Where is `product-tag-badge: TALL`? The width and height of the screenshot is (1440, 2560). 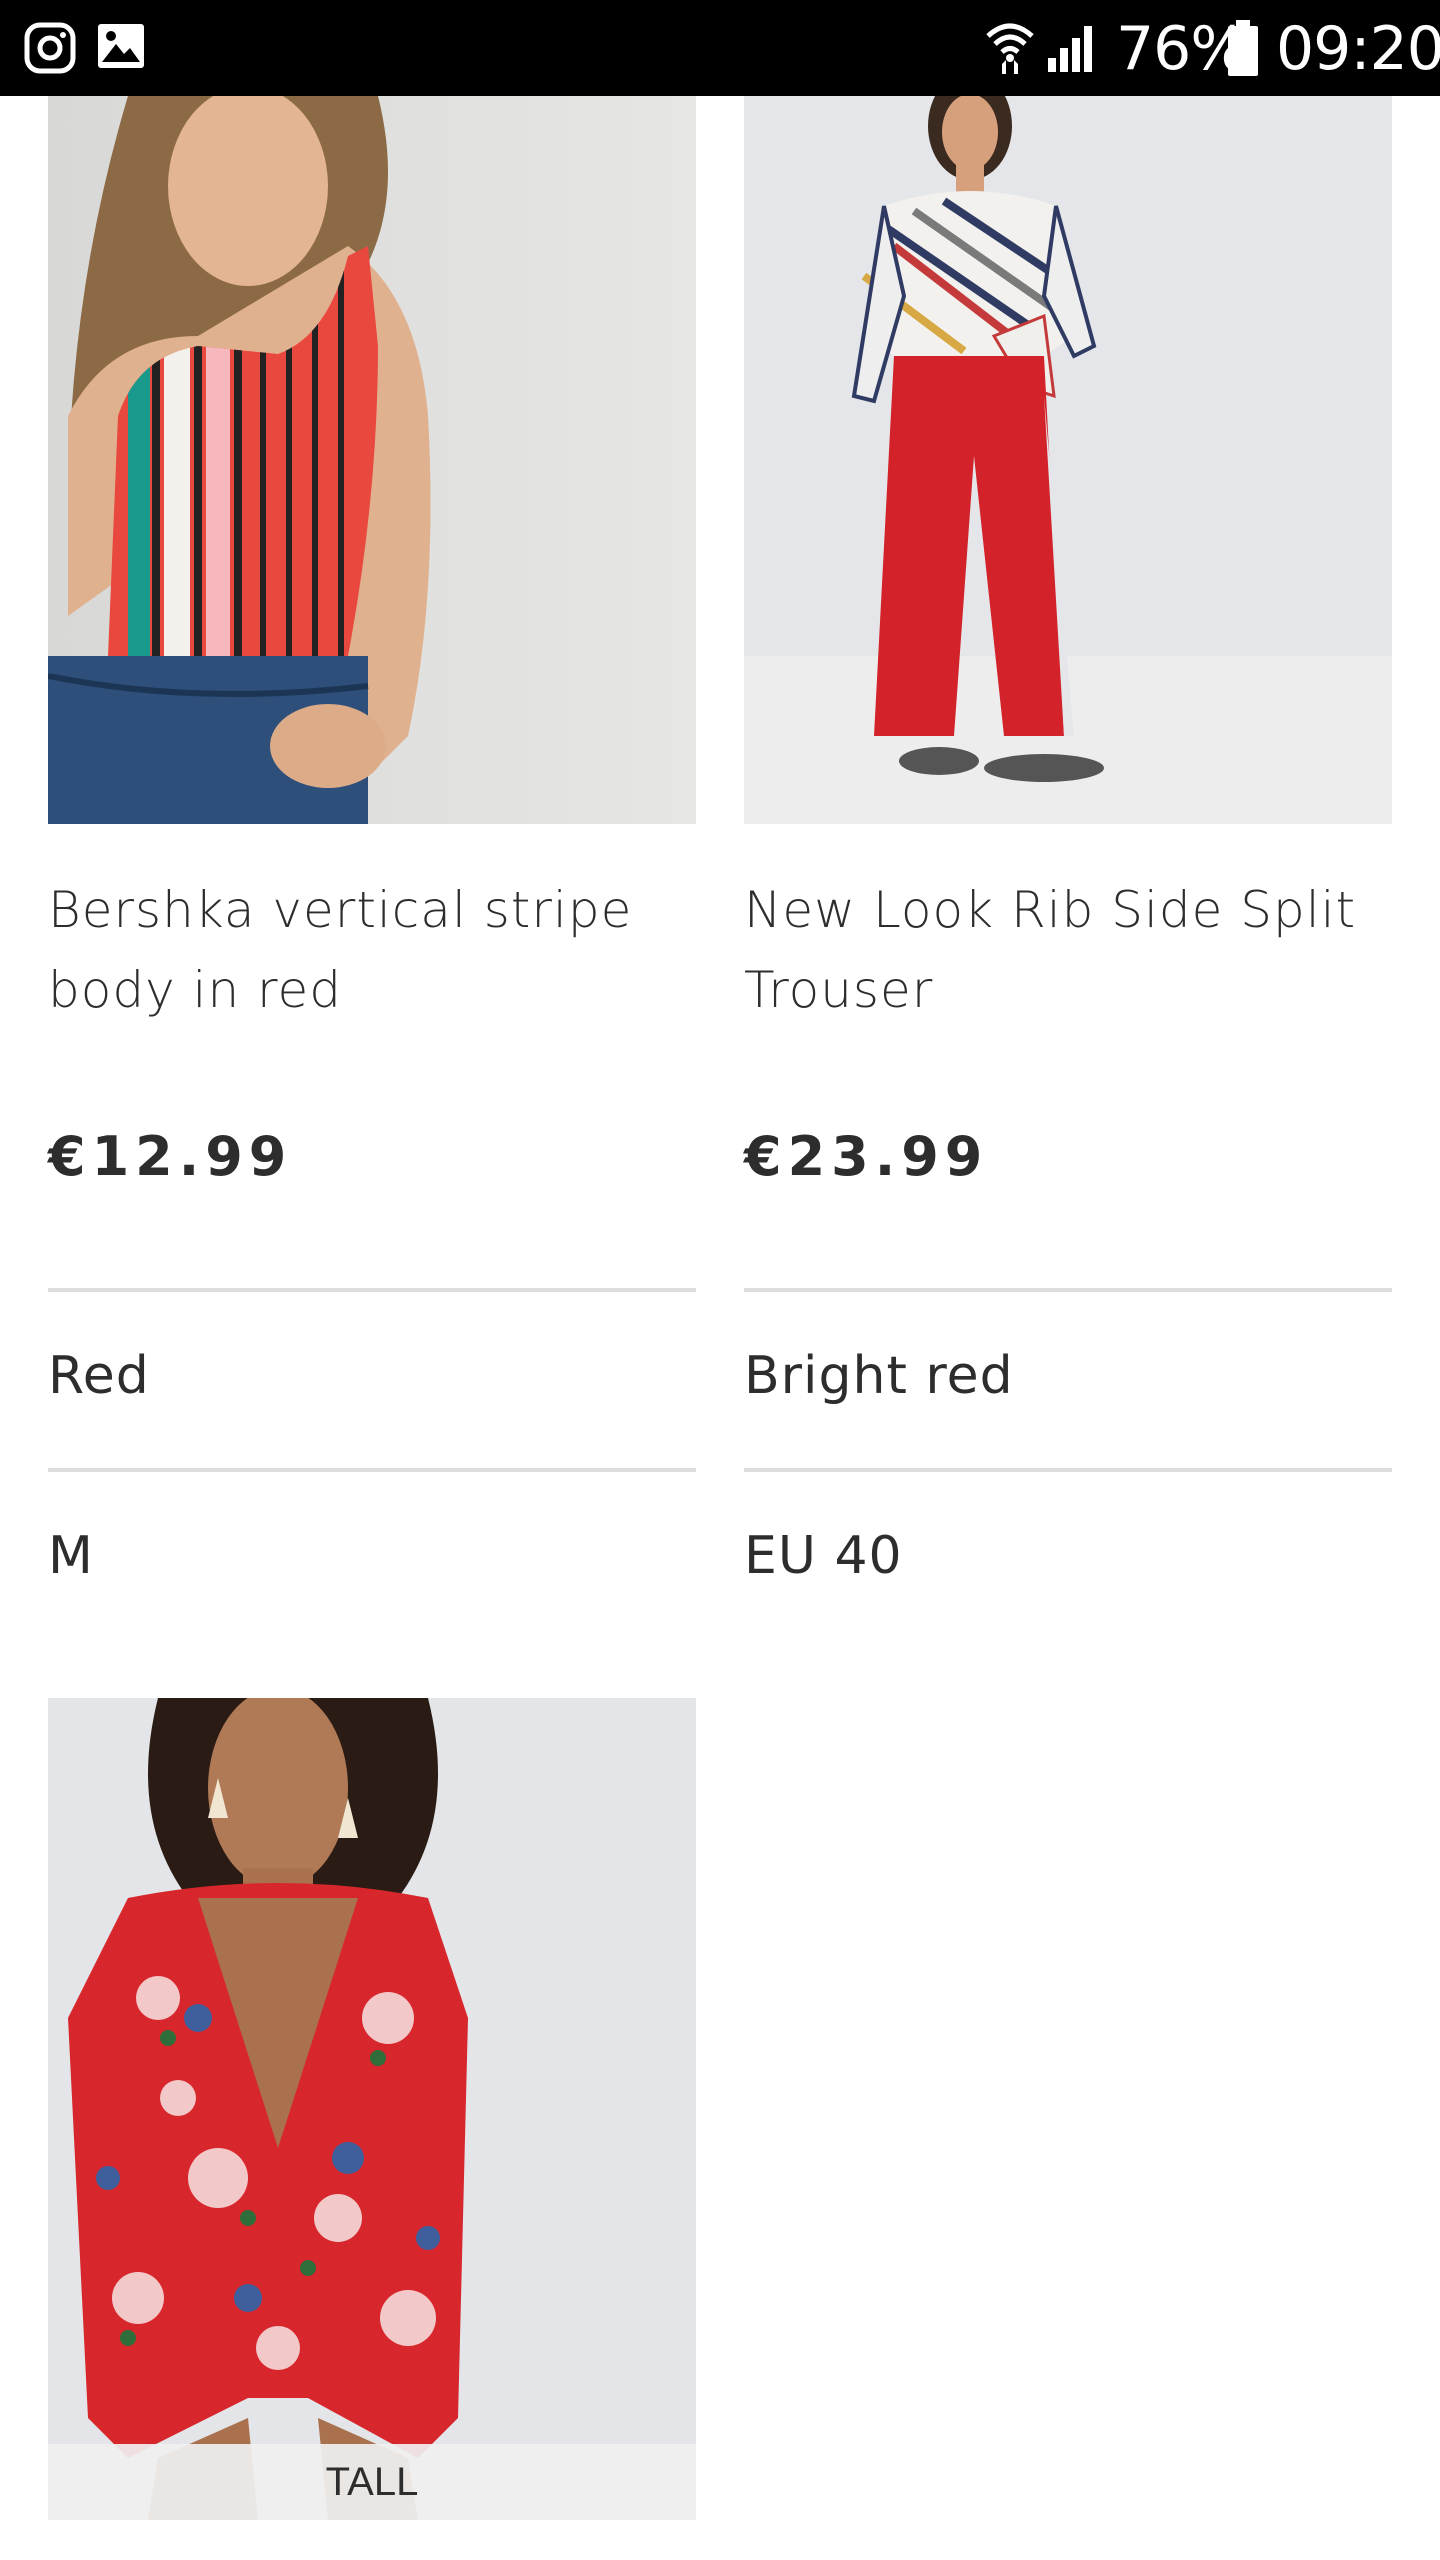
product-tag-badge: TALL is located at coordinates (372, 2482).